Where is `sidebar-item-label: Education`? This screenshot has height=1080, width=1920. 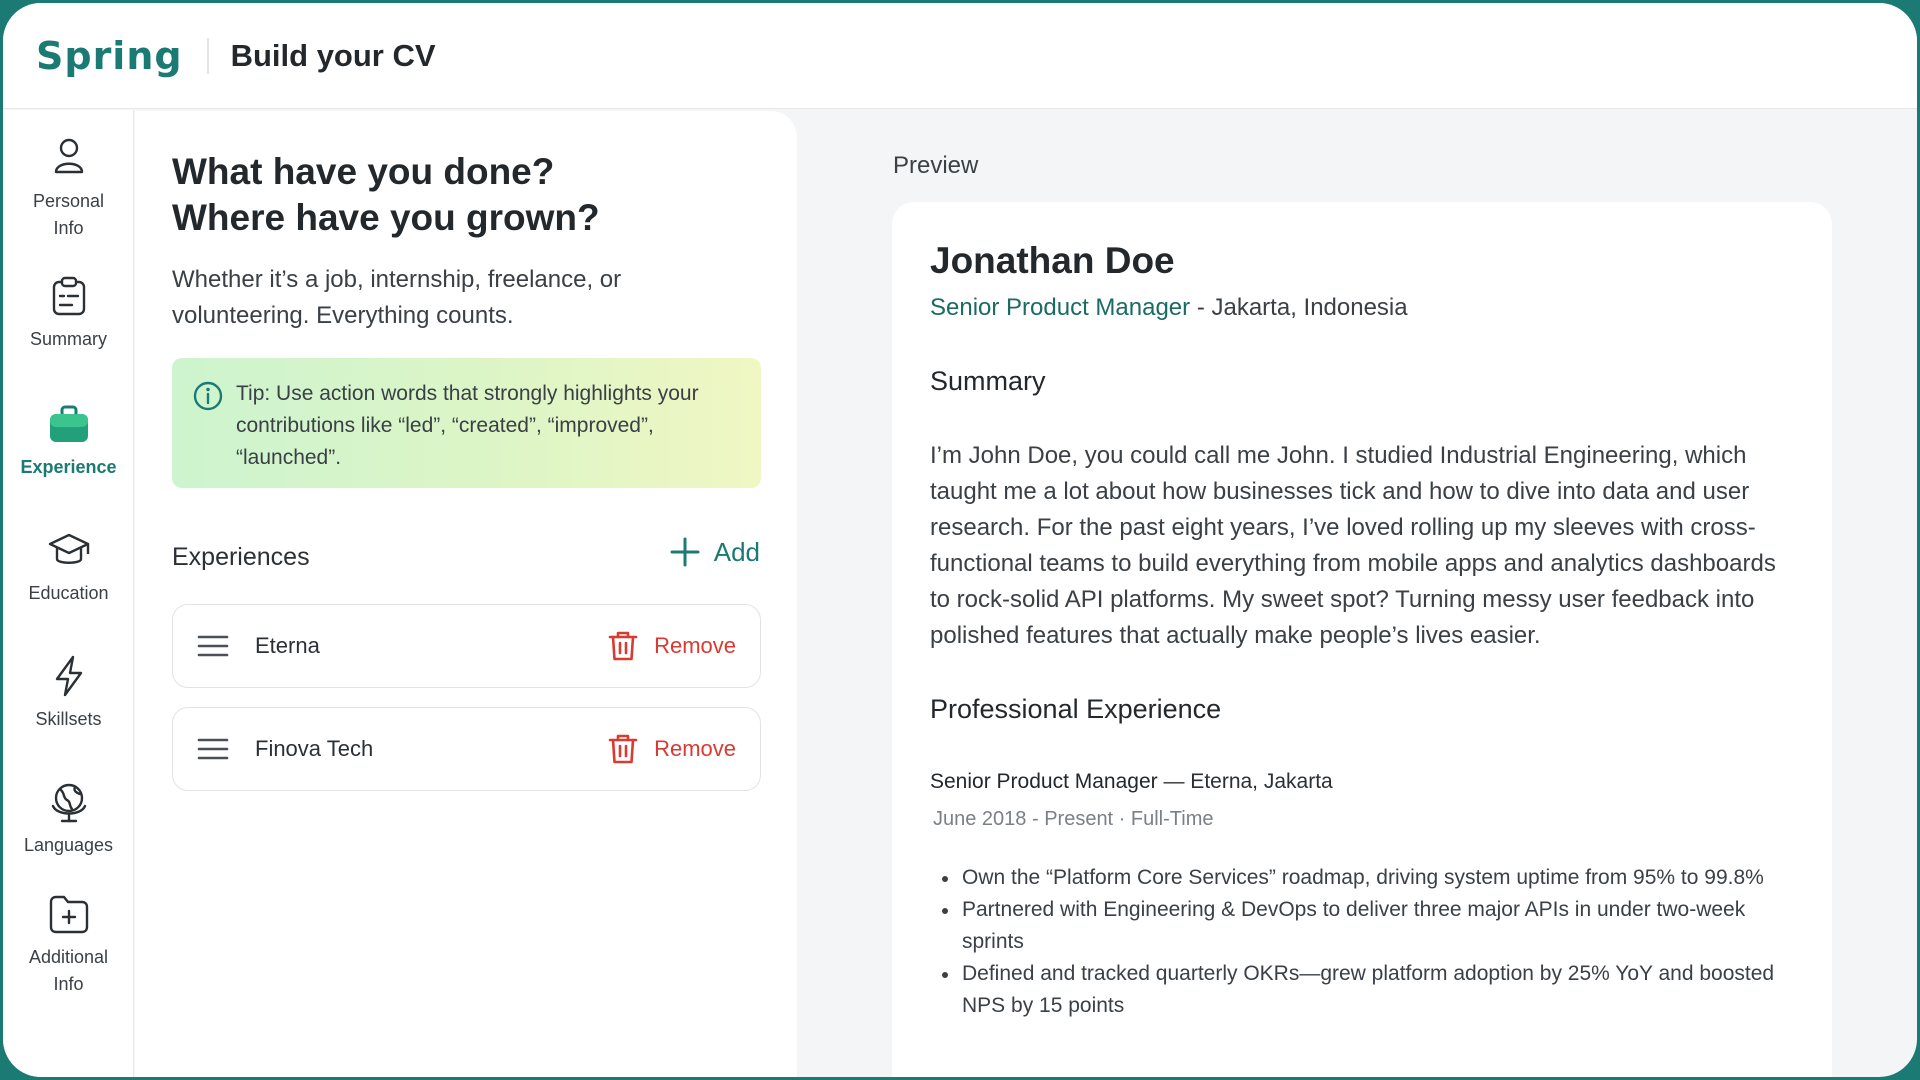 sidebar-item-label: Education is located at coordinates (68, 593).